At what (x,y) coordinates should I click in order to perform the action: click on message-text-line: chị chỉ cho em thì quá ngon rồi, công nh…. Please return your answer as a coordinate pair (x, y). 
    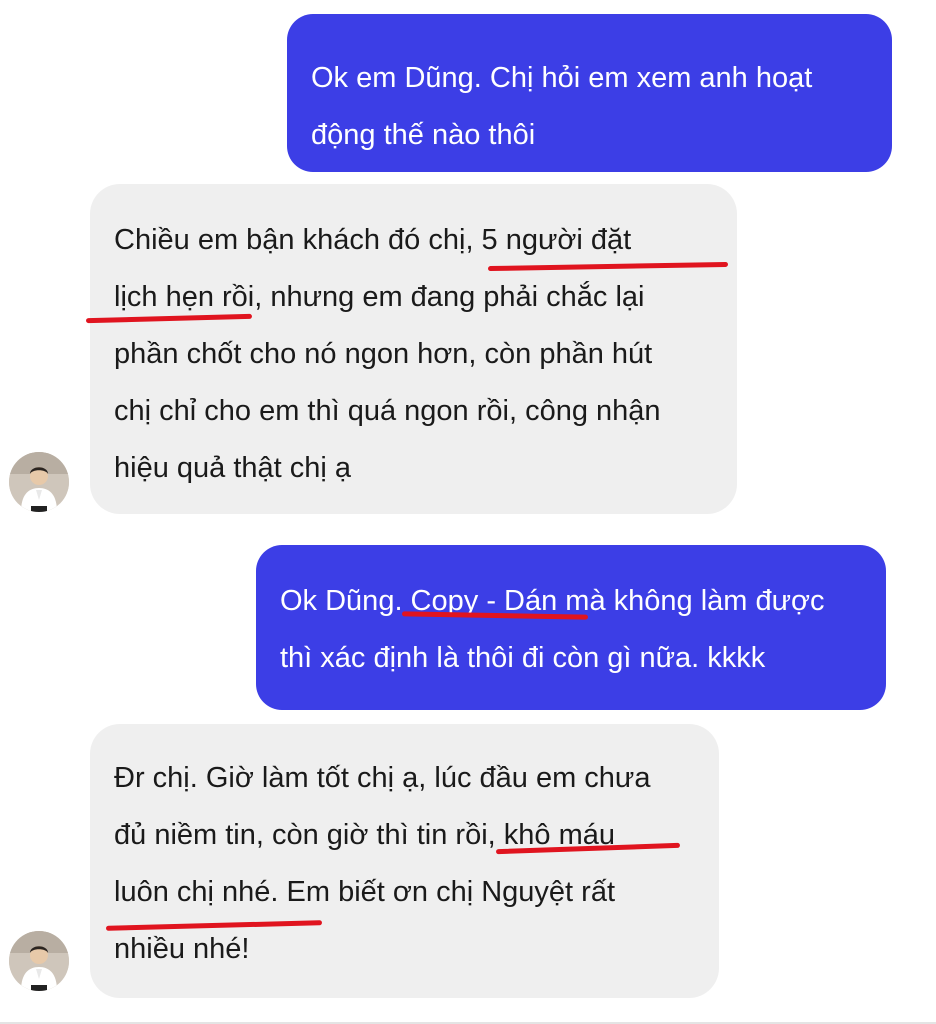
    Looking at the image, I should click on (387, 411).